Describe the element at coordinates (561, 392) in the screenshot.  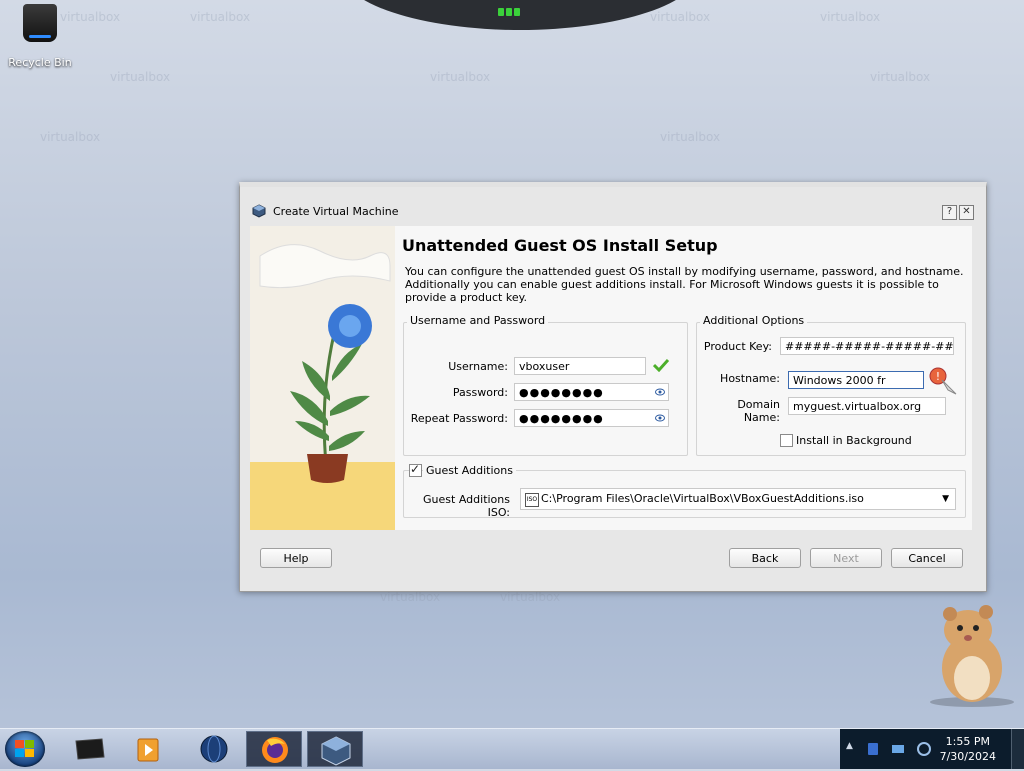
I see `password-value: ●●●●●●●●` at that location.